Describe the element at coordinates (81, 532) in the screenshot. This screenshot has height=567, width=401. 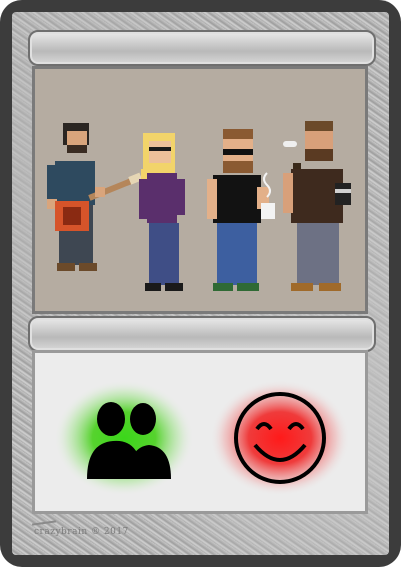
I see `watermark: crazybrain ® 2017` at that location.